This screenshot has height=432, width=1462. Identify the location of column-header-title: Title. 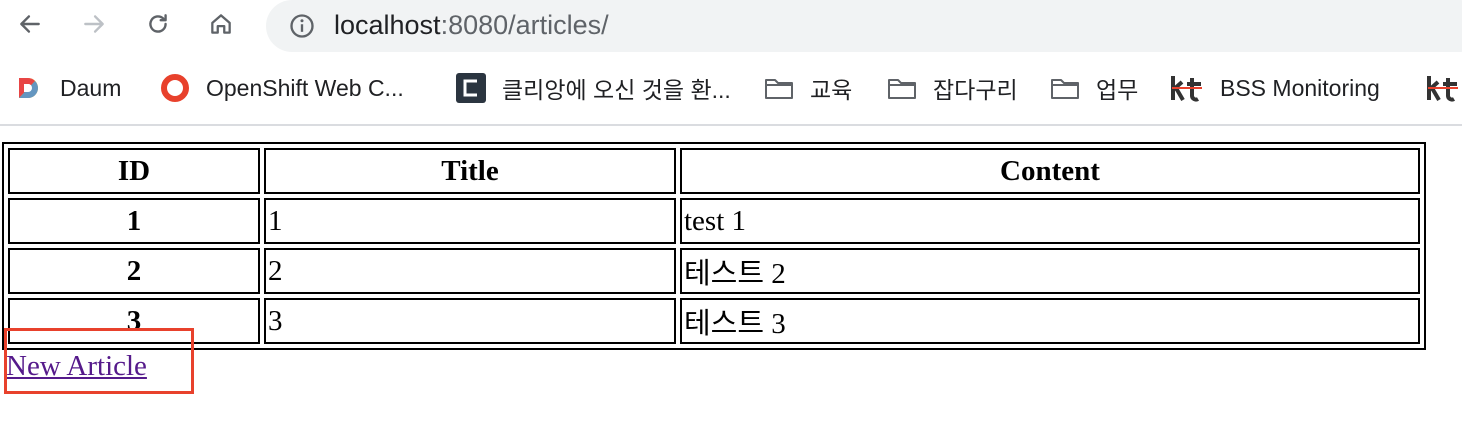
(470, 171).